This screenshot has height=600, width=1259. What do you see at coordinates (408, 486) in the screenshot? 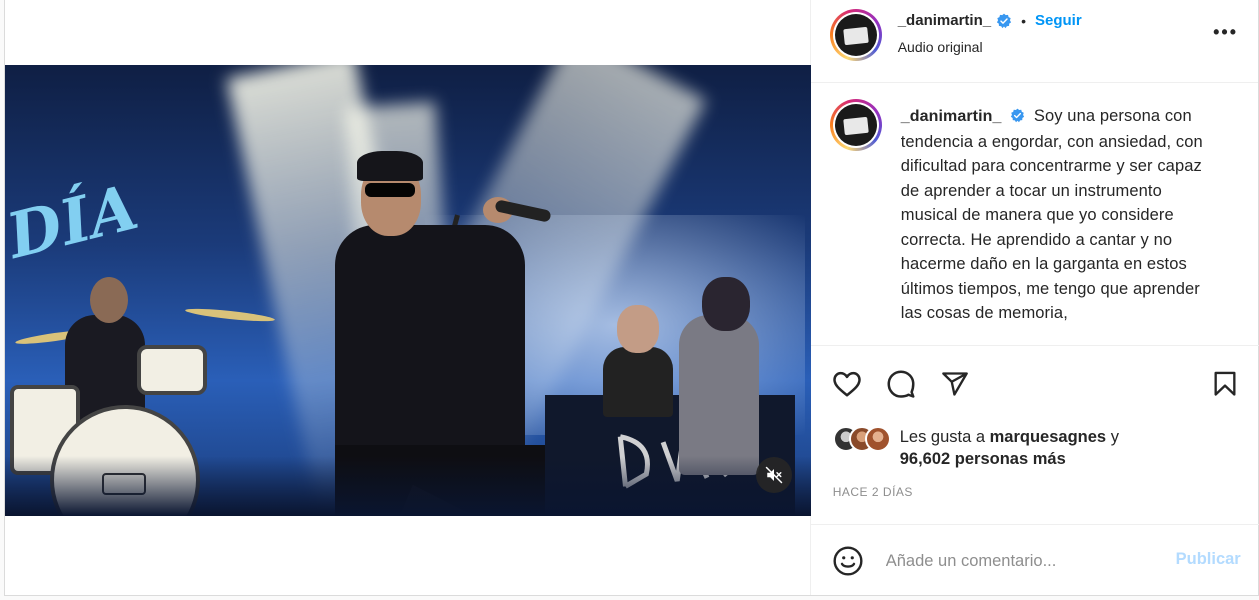
I see `stage-floor` at bounding box center [408, 486].